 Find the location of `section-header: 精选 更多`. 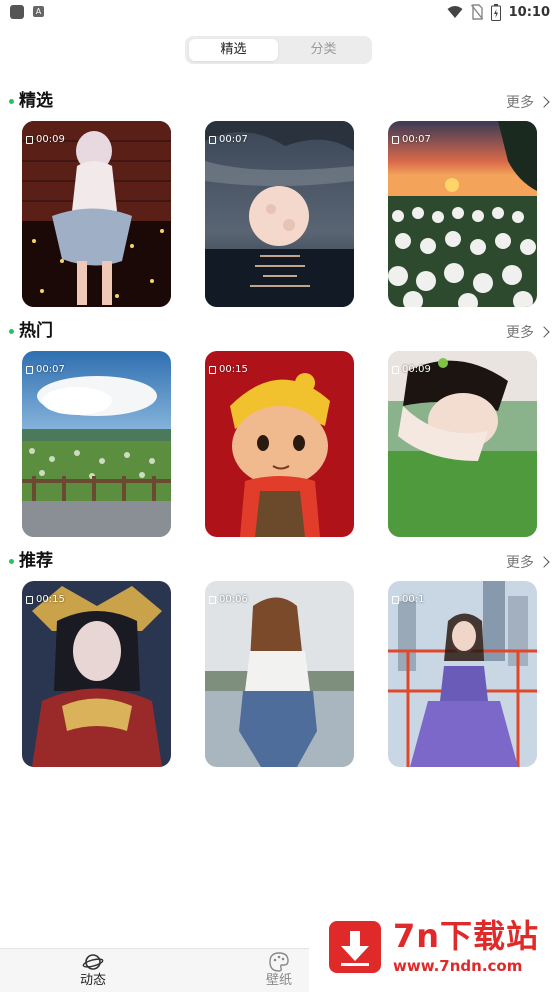

section-header: 精选 更多 is located at coordinates (279, 102).